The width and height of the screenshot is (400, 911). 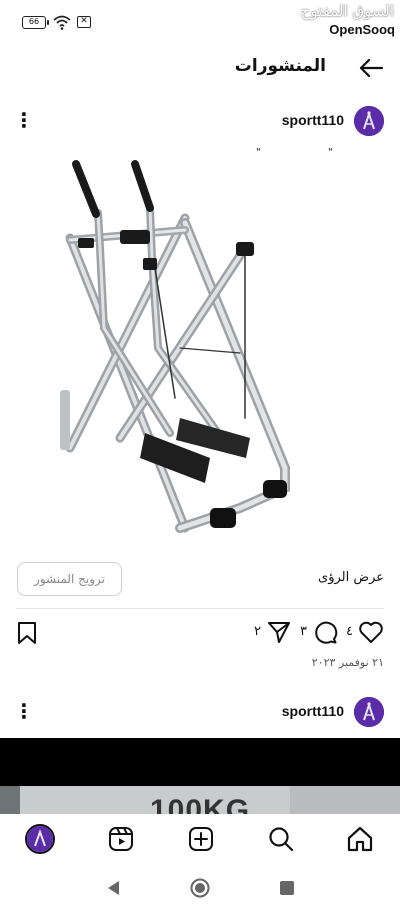 What do you see at coordinates (69, 579) in the screenshot?
I see `promote-post-button: ترويج المنشور` at bounding box center [69, 579].